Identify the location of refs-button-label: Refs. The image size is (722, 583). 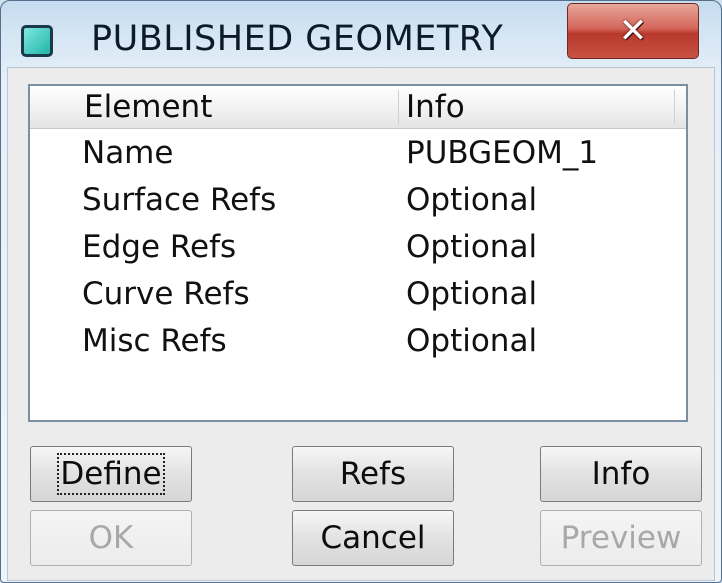
(373, 474).